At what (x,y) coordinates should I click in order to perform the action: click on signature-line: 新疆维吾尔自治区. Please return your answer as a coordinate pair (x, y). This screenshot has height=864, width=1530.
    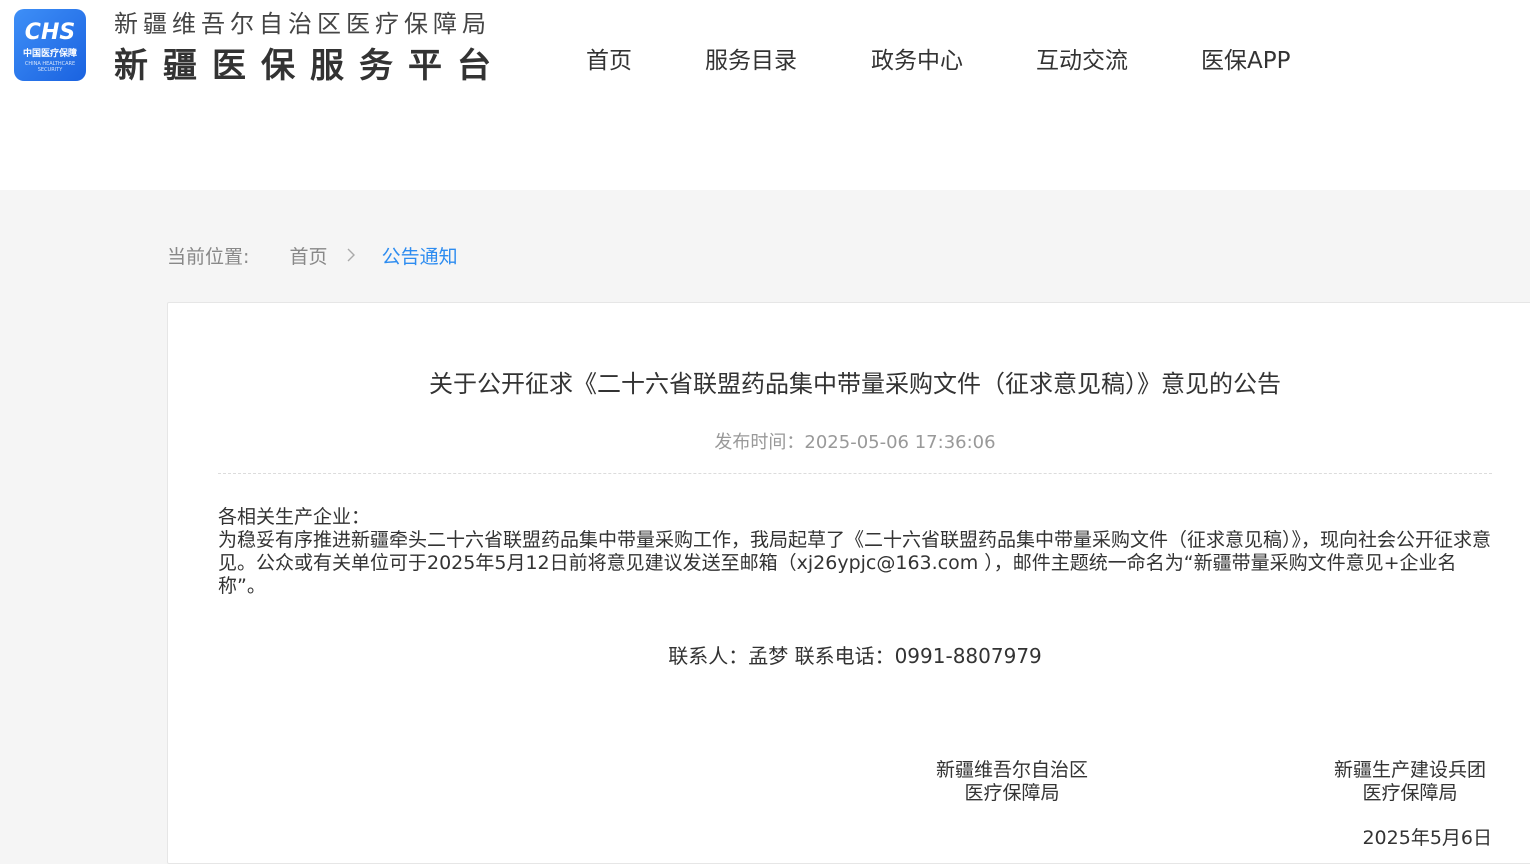
    Looking at the image, I should click on (1011, 770).